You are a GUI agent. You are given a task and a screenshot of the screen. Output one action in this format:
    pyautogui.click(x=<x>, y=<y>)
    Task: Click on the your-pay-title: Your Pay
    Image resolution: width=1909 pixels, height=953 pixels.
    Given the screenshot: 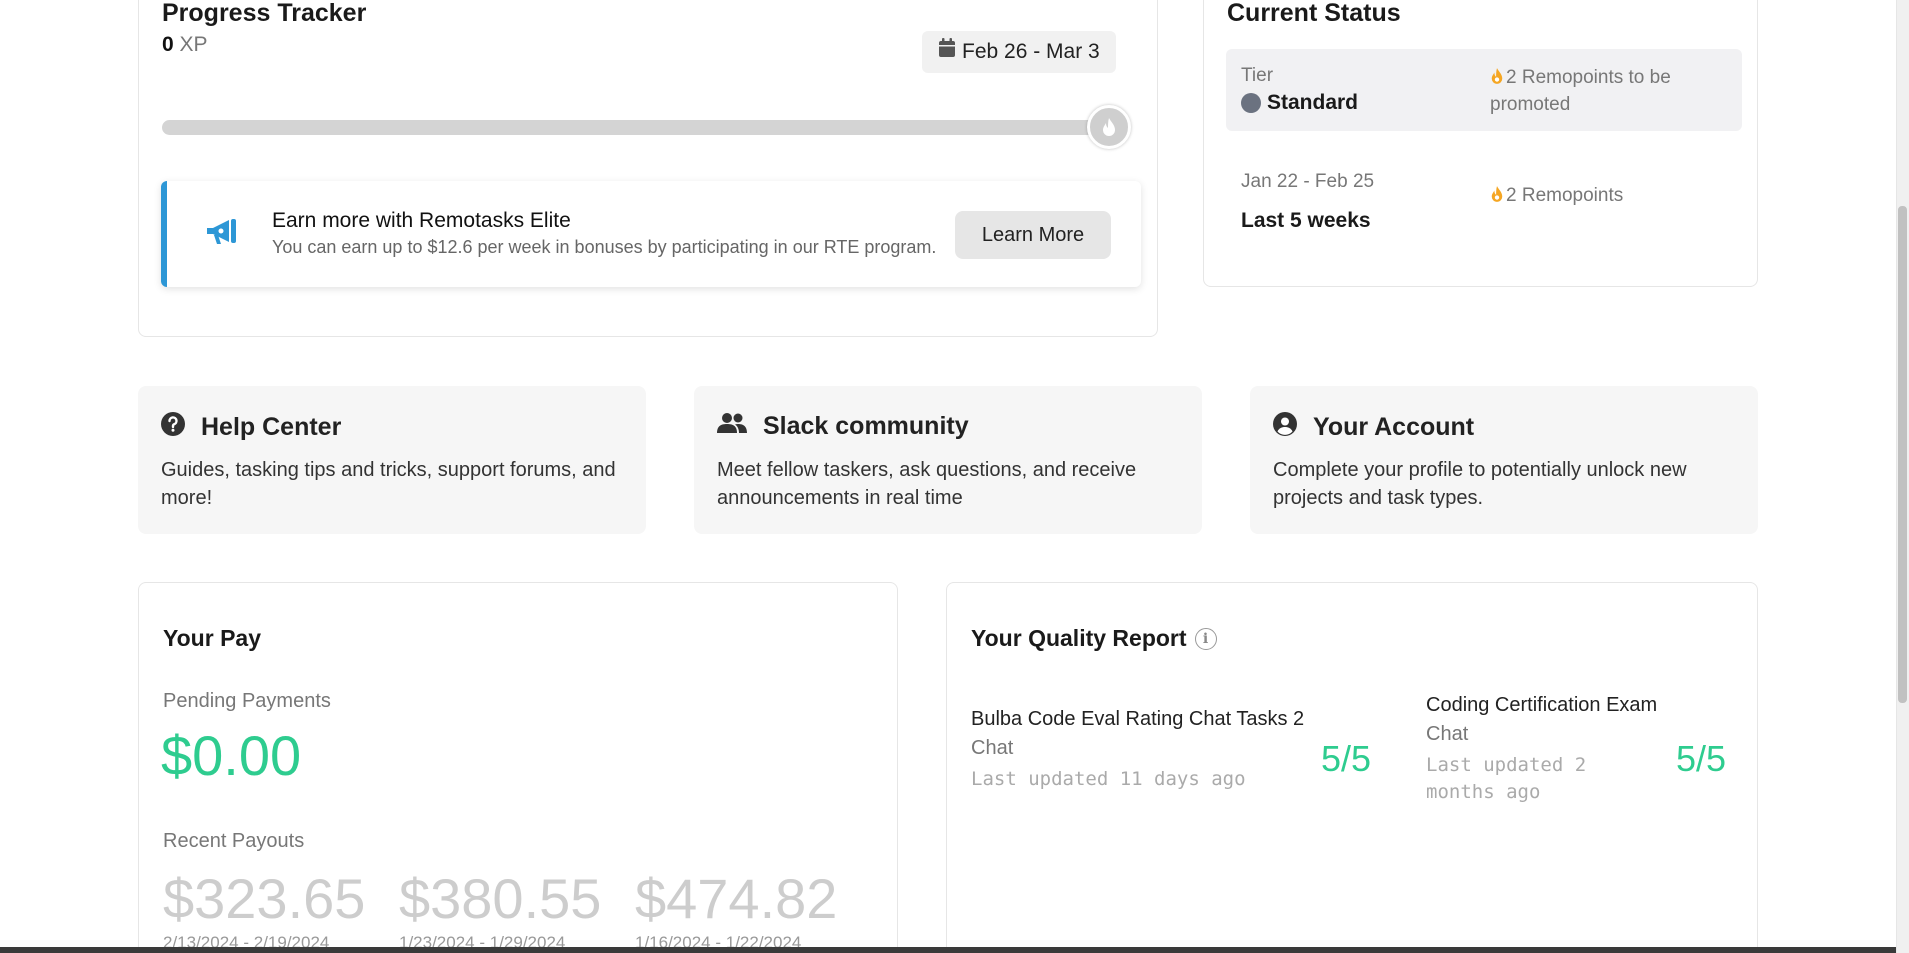 What is the action you would take?
    pyautogui.click(x=212, y=638)
    